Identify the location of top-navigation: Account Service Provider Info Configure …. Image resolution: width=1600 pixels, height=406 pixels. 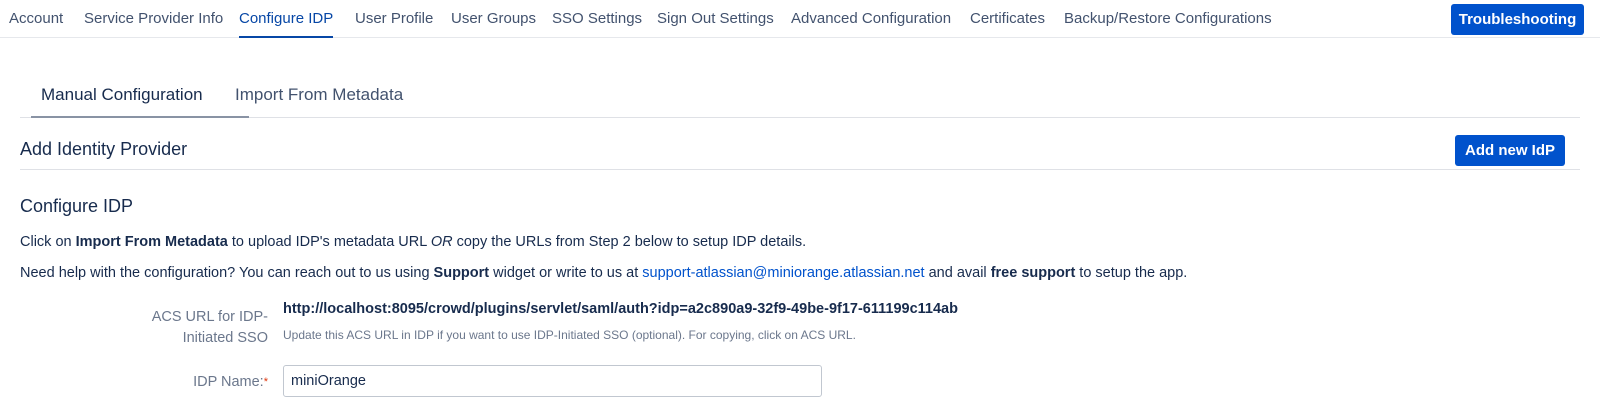
(800, 19).